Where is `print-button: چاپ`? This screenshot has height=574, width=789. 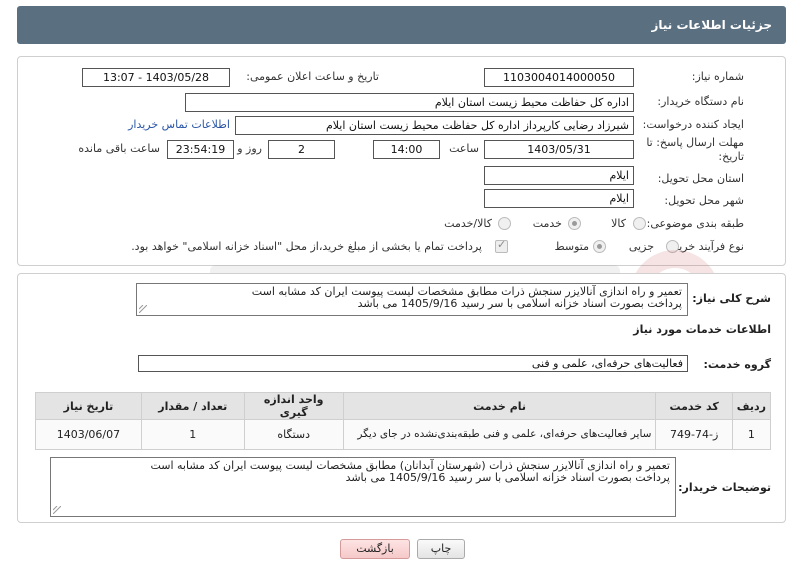 print-button: چاپ is located at coordinates (441, 549).